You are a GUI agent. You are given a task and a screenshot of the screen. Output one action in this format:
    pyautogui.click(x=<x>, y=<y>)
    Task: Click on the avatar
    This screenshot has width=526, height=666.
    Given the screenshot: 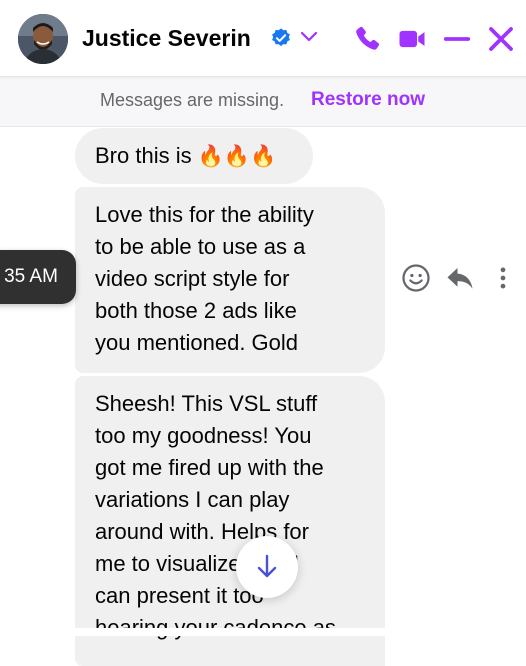 What is the action you would take?
    pyautogui.click(x=43, y=39)
    